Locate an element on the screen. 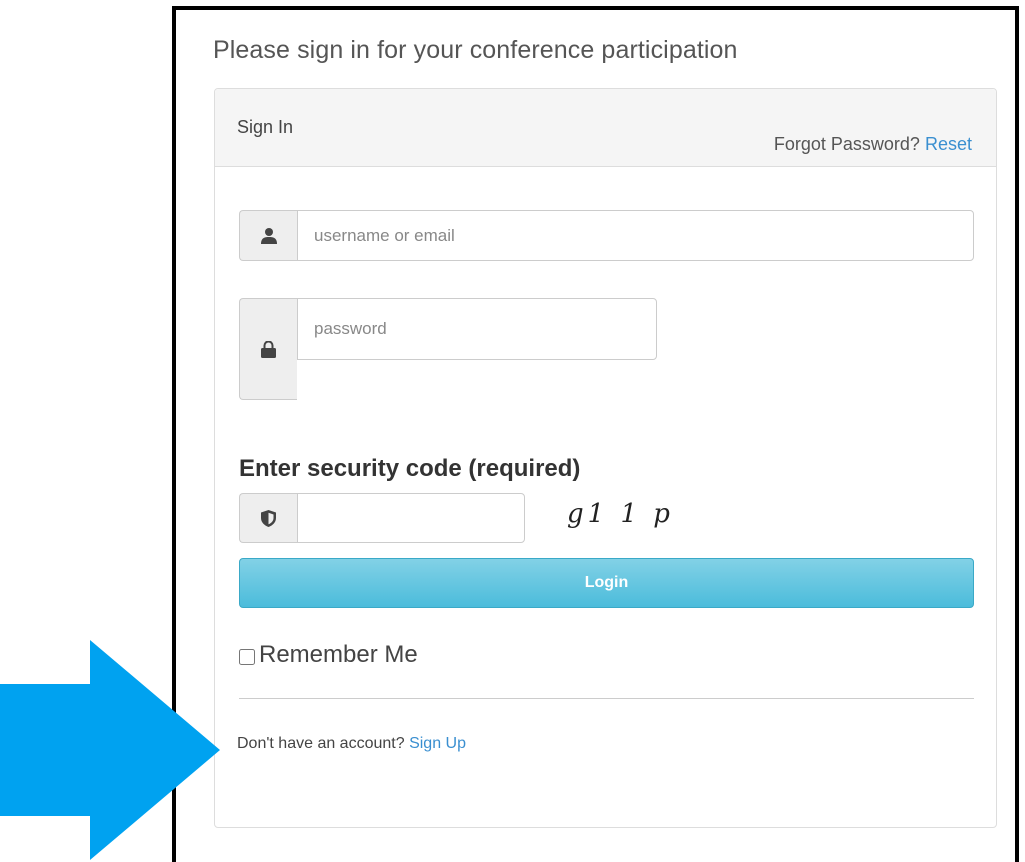  password-group is located at coordinates (448, 349).